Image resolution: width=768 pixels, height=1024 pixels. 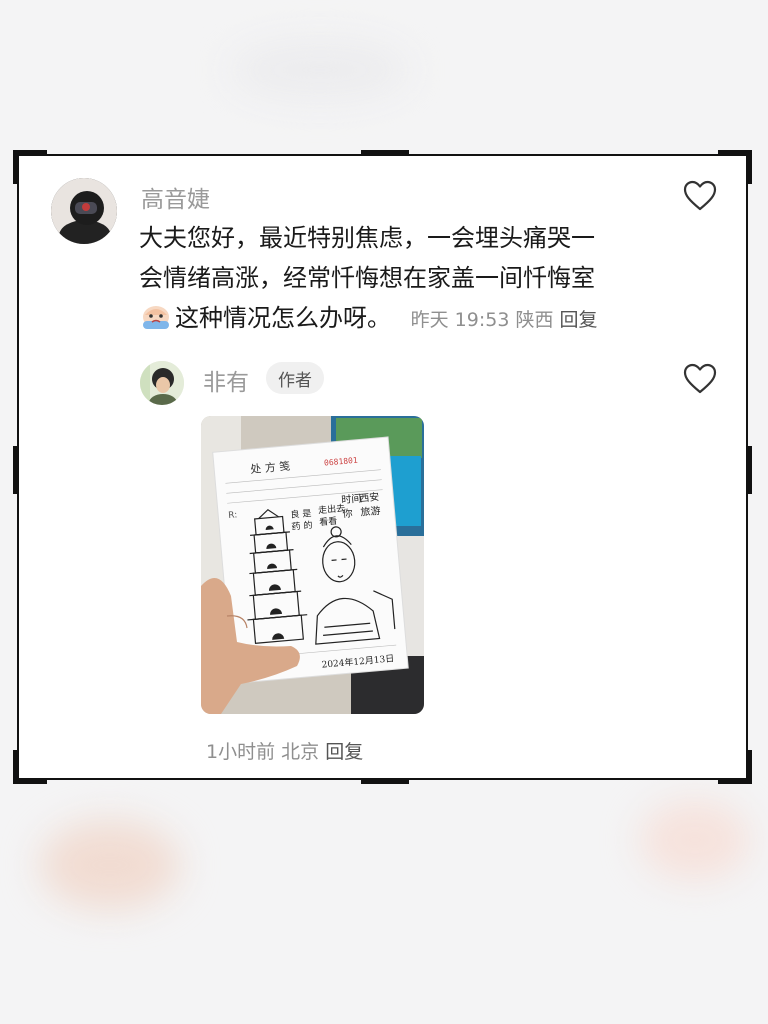 I want to click on commenter-avatar, so click(x=84, y=211).